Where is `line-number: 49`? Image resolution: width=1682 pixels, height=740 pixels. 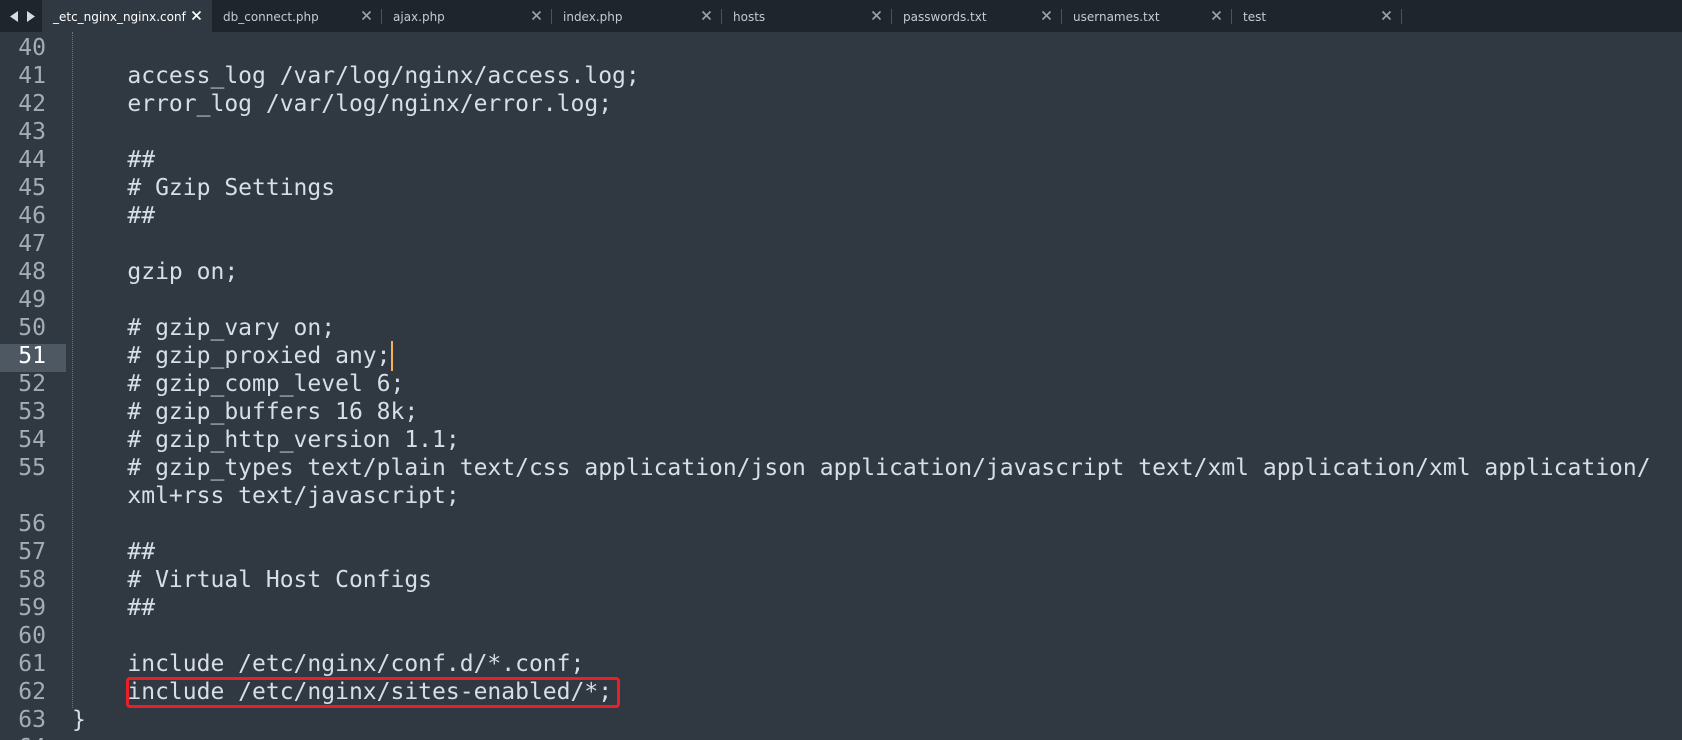 line-number: 49 is located at coordinates (32, 300).